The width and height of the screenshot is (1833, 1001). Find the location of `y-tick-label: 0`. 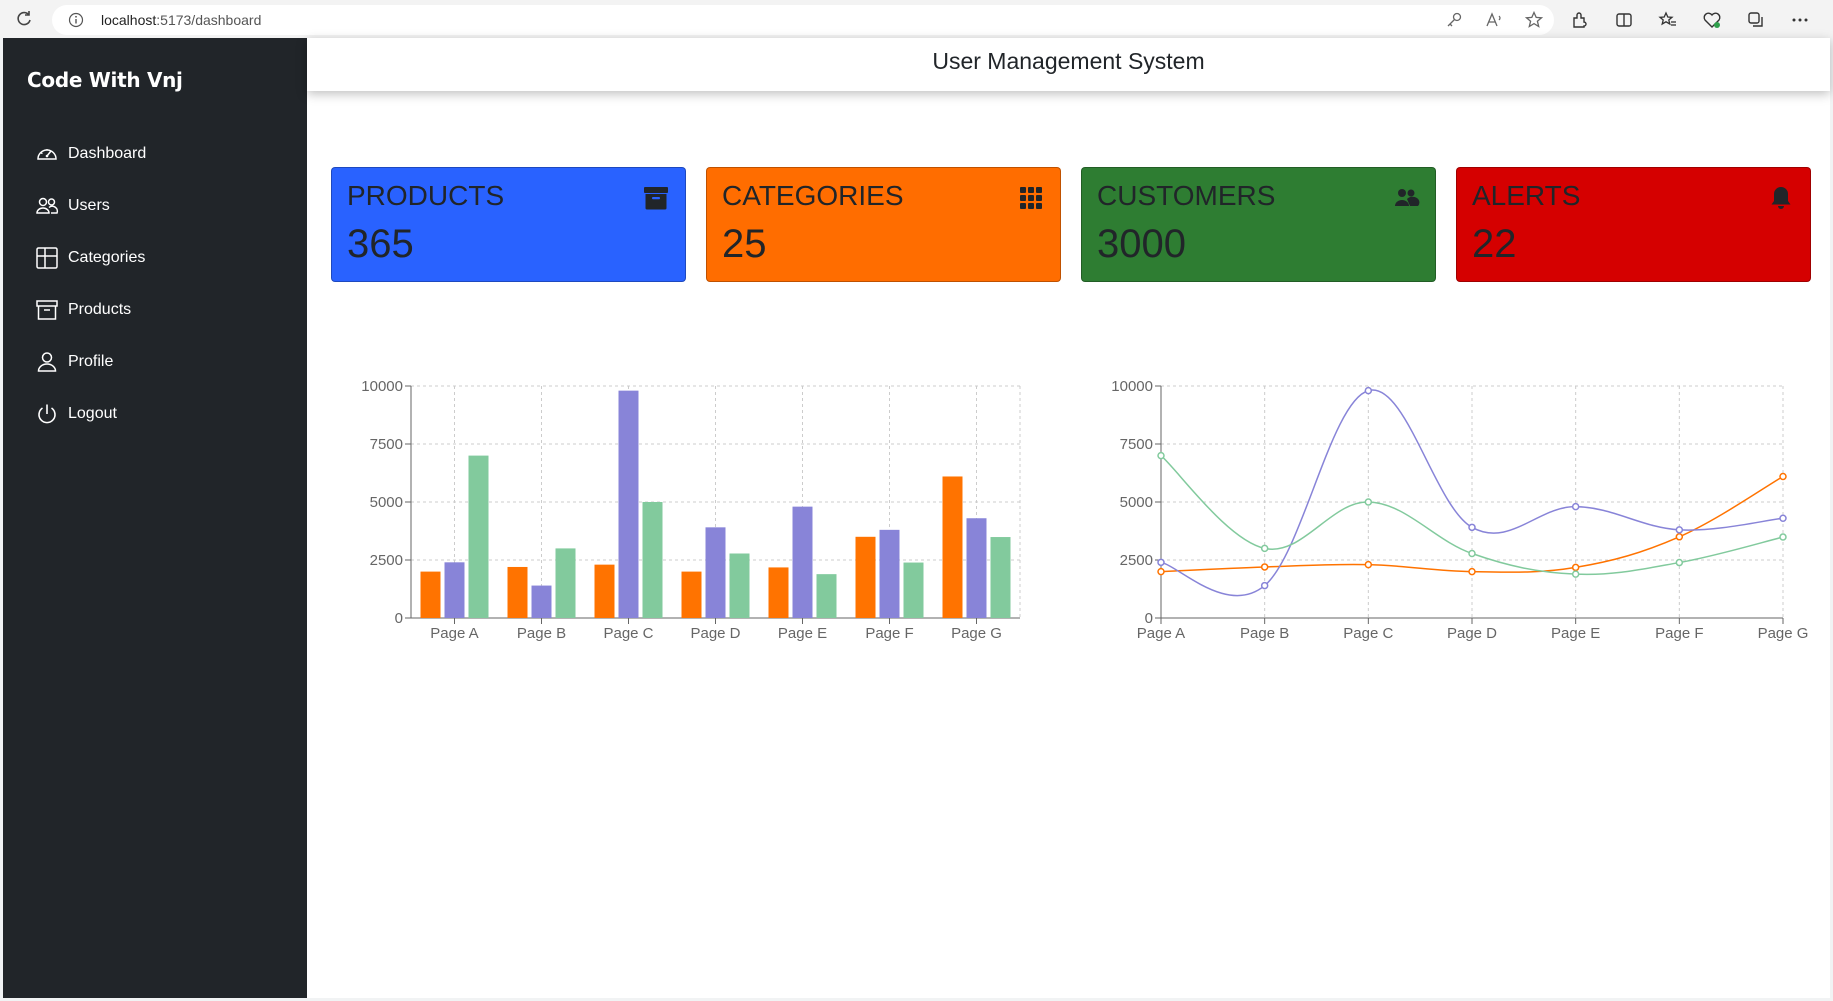

y-tick-label: 0 is located at coordinates (399, 618).